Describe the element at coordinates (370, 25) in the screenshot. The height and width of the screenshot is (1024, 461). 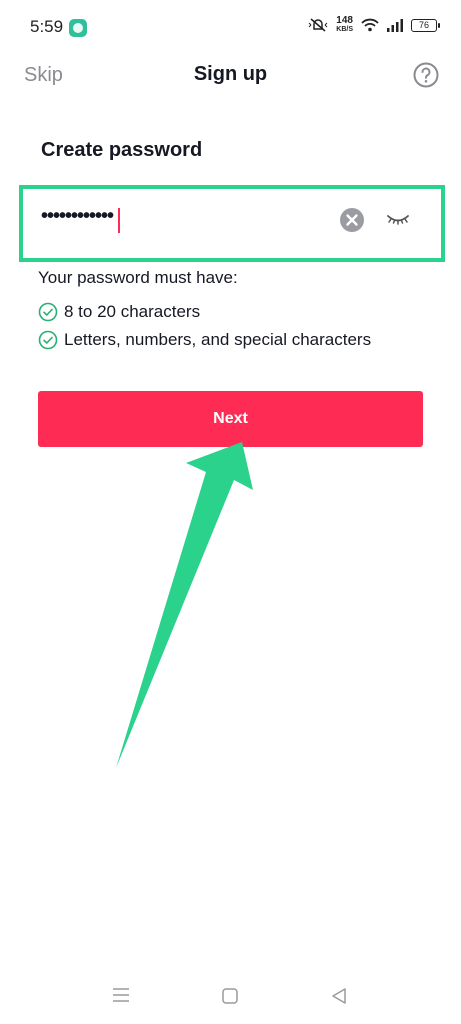
I see `wifi-icon` at that location.